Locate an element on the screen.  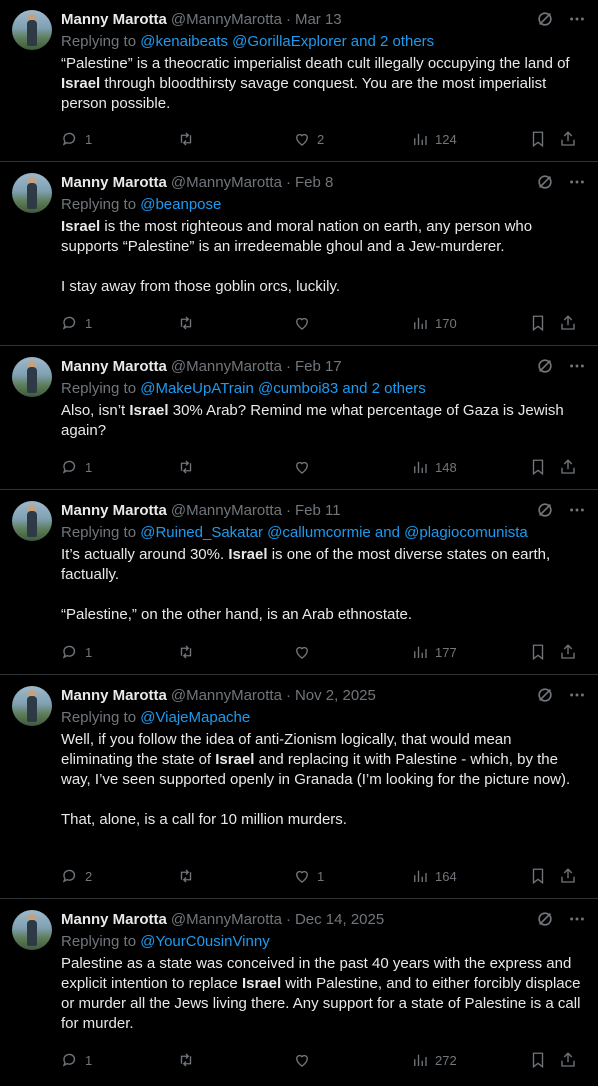
tweet-date: Feb 11 is located at coordinates (318, 510).